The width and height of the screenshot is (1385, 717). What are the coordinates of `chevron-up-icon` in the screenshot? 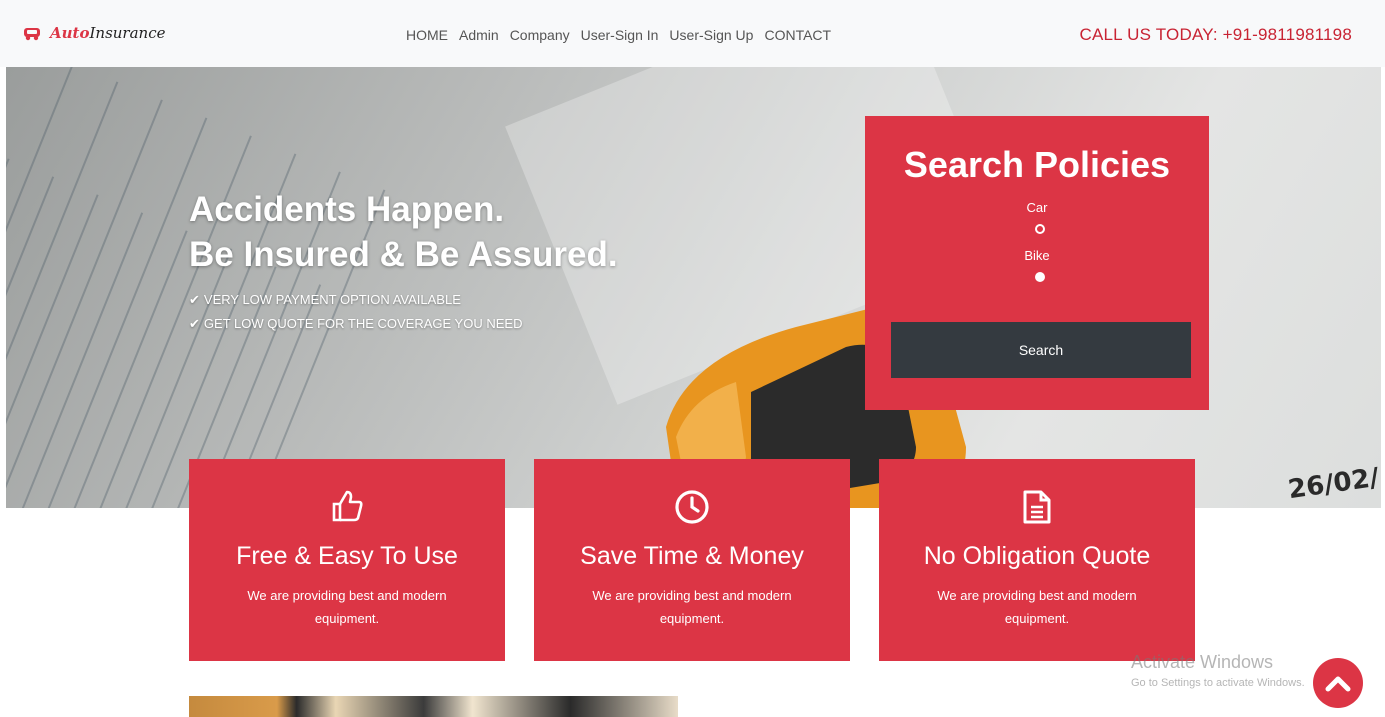 It's located at (1338, 684).